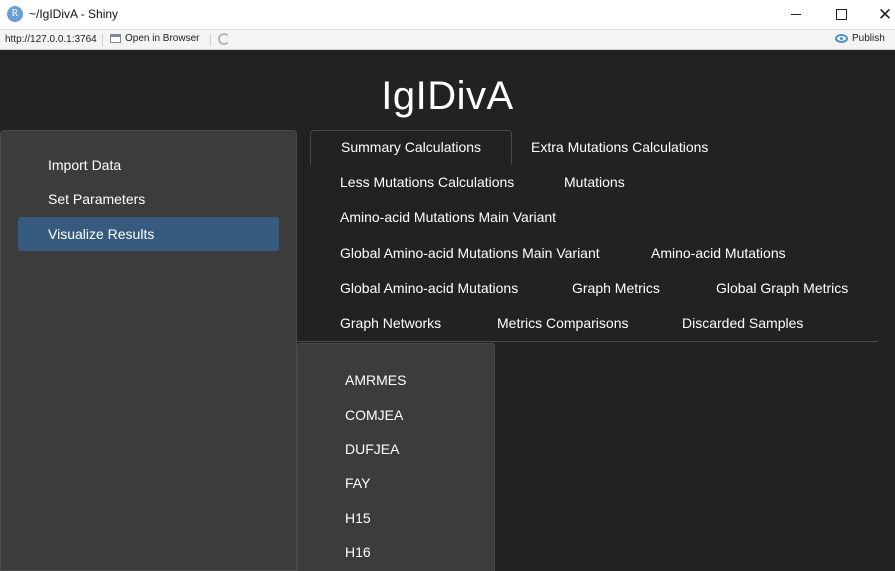 The image size is (895, 571). Describe the element at coordinates (148, 165) in the screenshot. I see `sidebar-item-import-data: Import Data` at that location.